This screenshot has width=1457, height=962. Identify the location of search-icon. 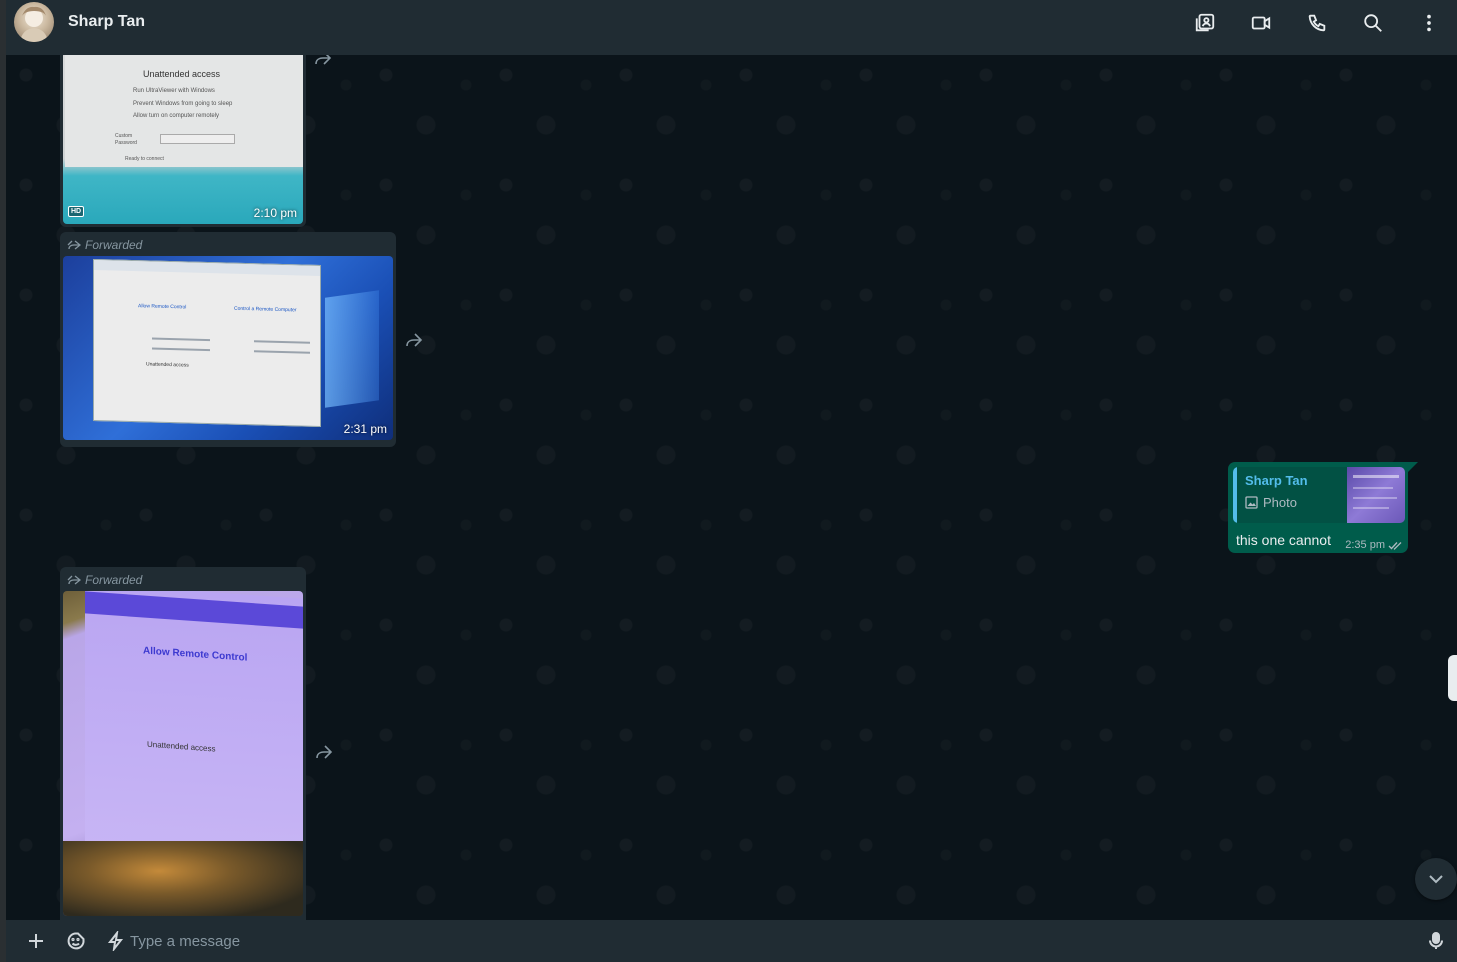
(1373, 22).